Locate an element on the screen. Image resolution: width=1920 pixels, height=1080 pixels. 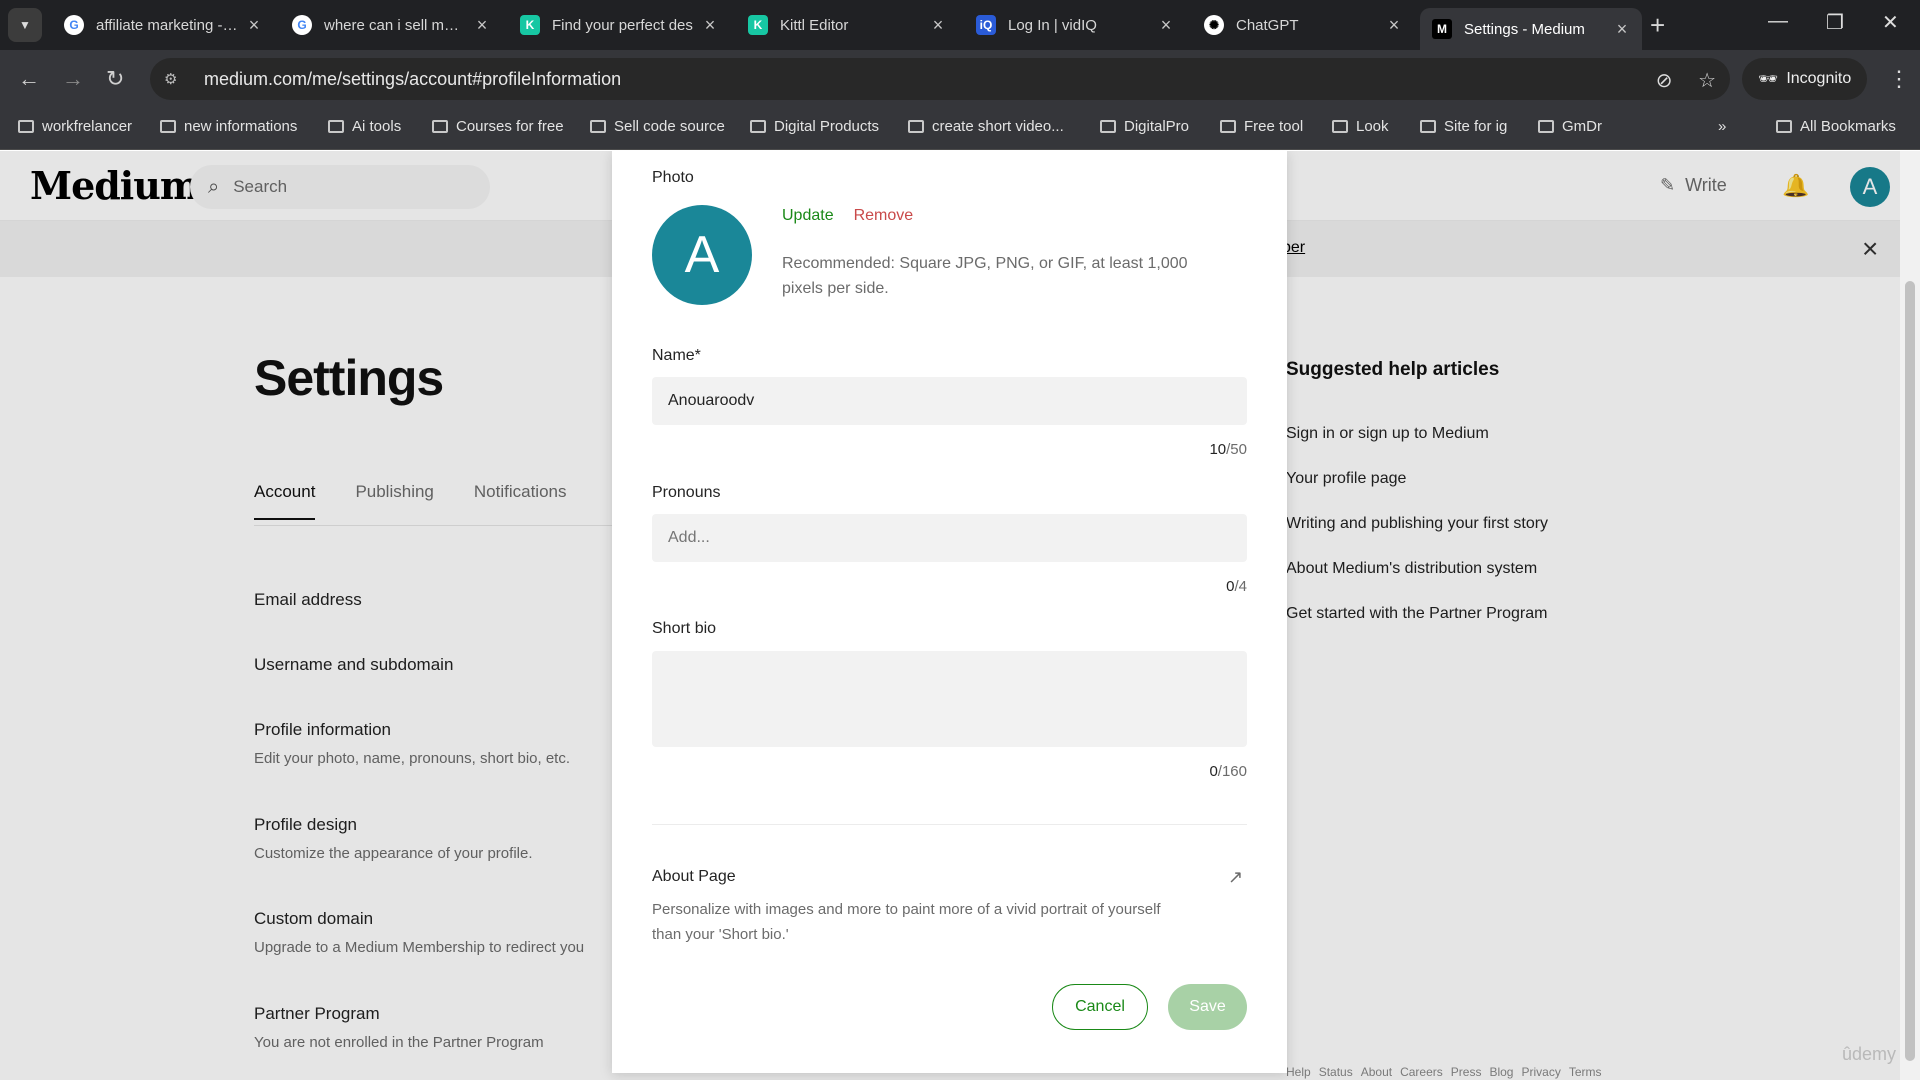
bookmark-folder: DigitalPro is located at coordinates (1144, 126).